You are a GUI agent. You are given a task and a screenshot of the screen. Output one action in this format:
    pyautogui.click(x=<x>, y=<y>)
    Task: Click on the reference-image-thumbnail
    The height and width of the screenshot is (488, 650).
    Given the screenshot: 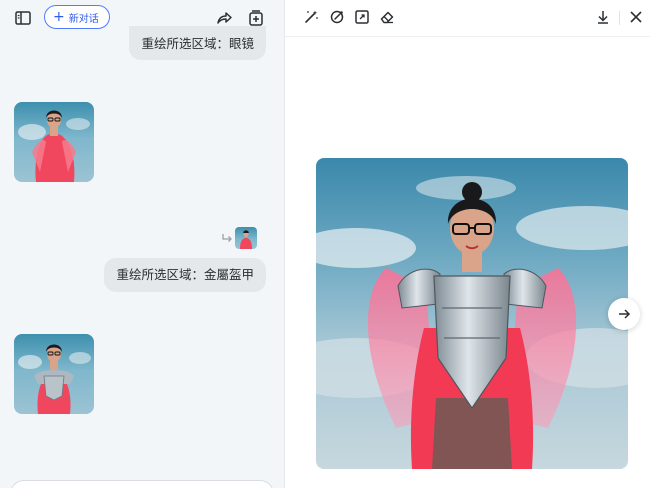 What is the action you would take?
    pyautogui.click(x=246, y=238)
    